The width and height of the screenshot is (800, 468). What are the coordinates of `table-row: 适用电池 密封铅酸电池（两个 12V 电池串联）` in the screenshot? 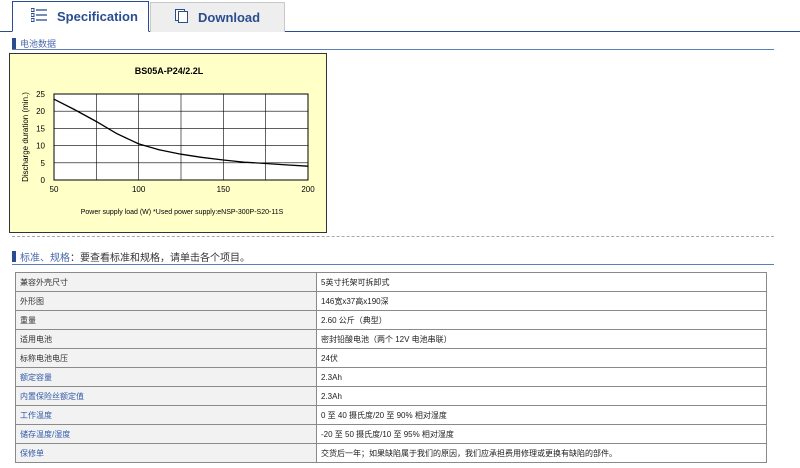 It's located at (391, 339).